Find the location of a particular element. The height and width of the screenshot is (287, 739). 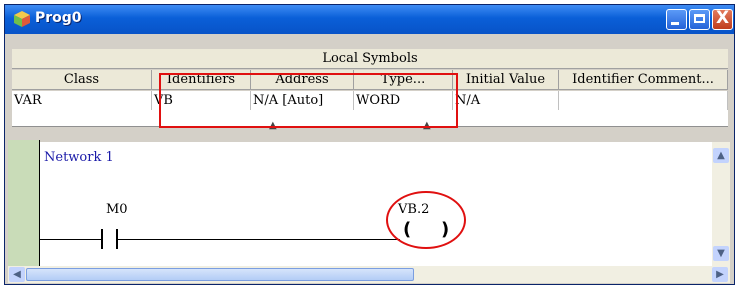

window-title: Prog0 is located at coordinates (58, 18).